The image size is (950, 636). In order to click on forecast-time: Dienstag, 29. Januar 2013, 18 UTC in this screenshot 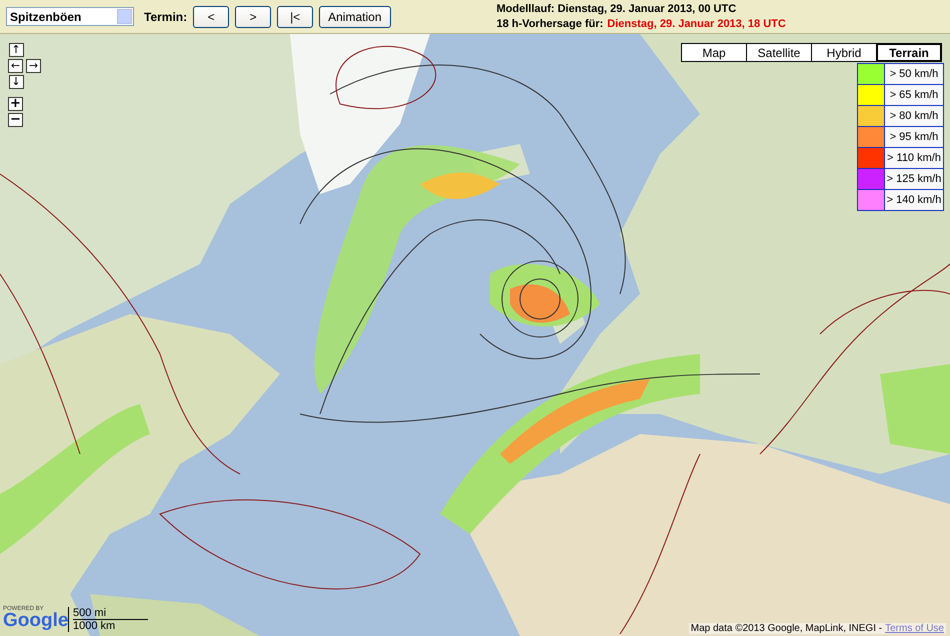, I will do `click(696, 24)`.